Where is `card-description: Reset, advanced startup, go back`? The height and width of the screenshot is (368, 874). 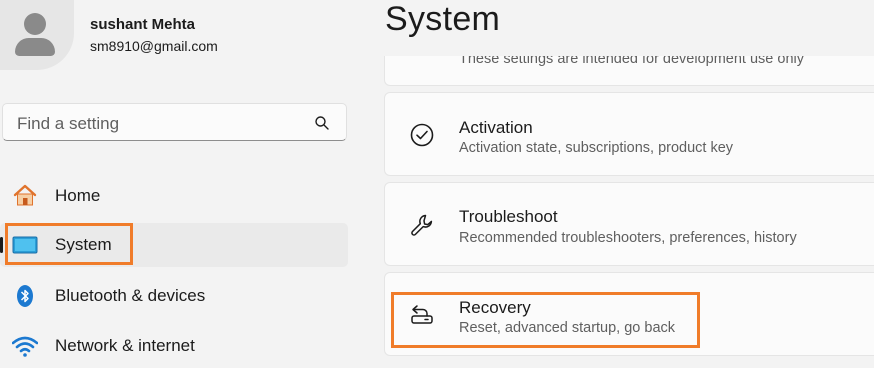 card-description: Reset, advanced startup, go back is located at coordinates (567, 328).